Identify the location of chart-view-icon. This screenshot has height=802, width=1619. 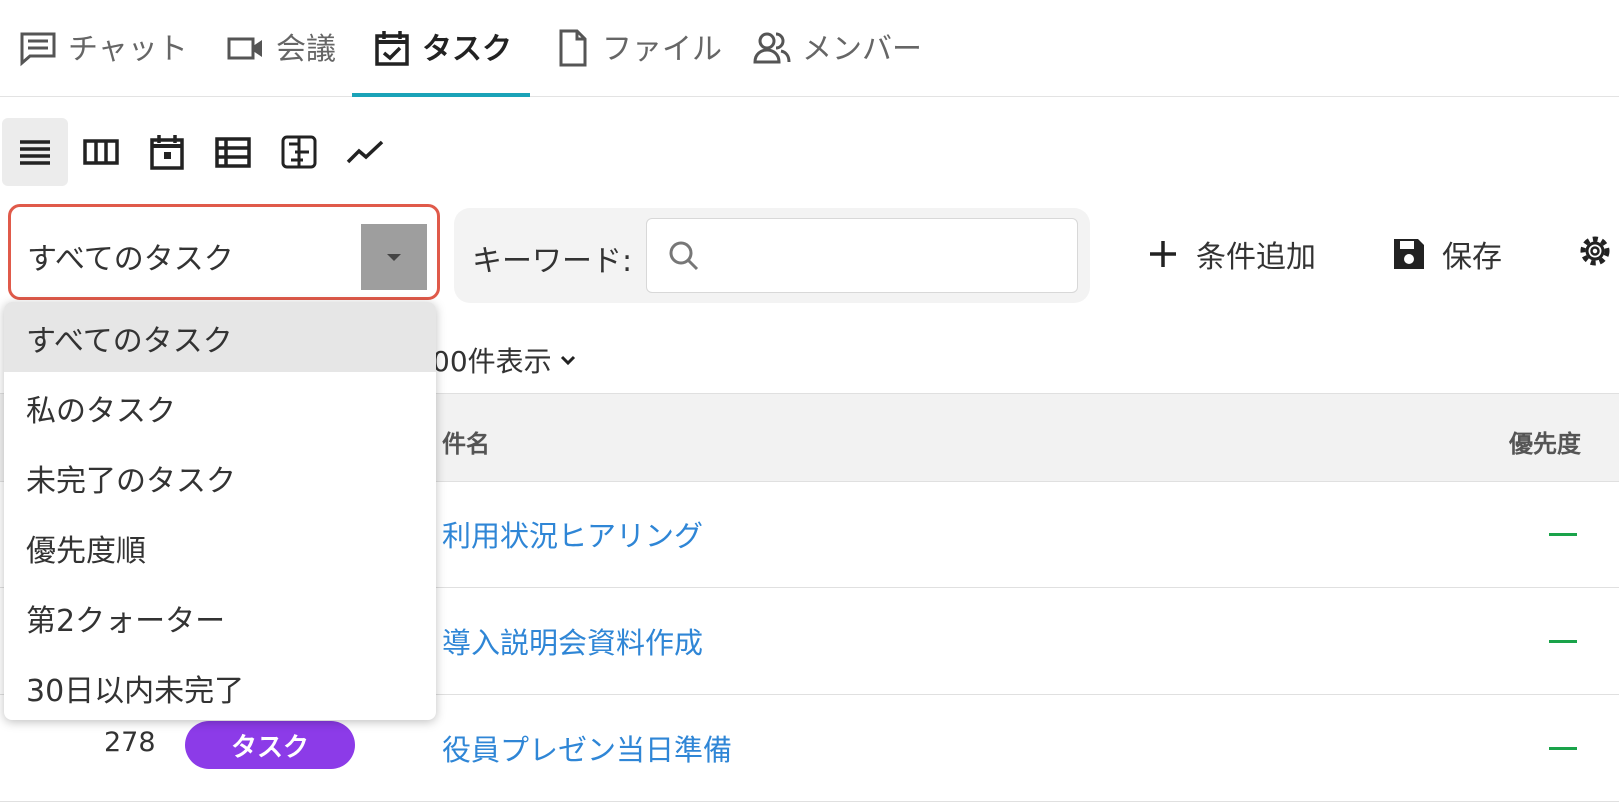
(365, 152).